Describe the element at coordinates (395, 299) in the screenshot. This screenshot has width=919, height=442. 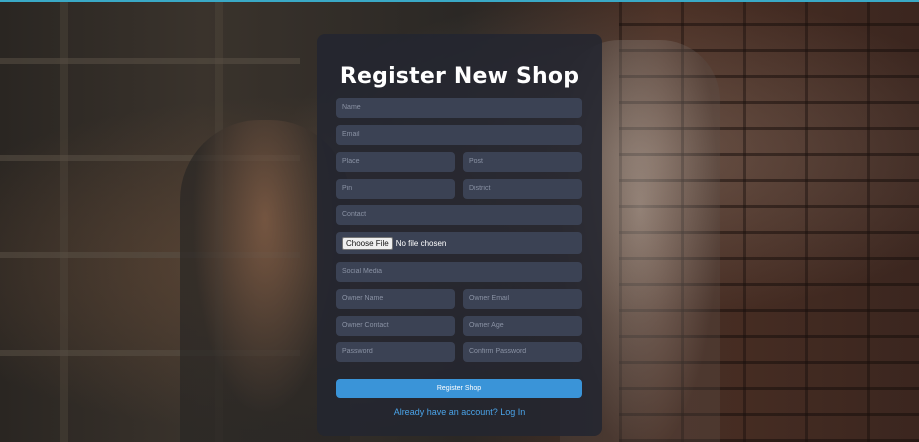
I see `owner-name-input` at that location.